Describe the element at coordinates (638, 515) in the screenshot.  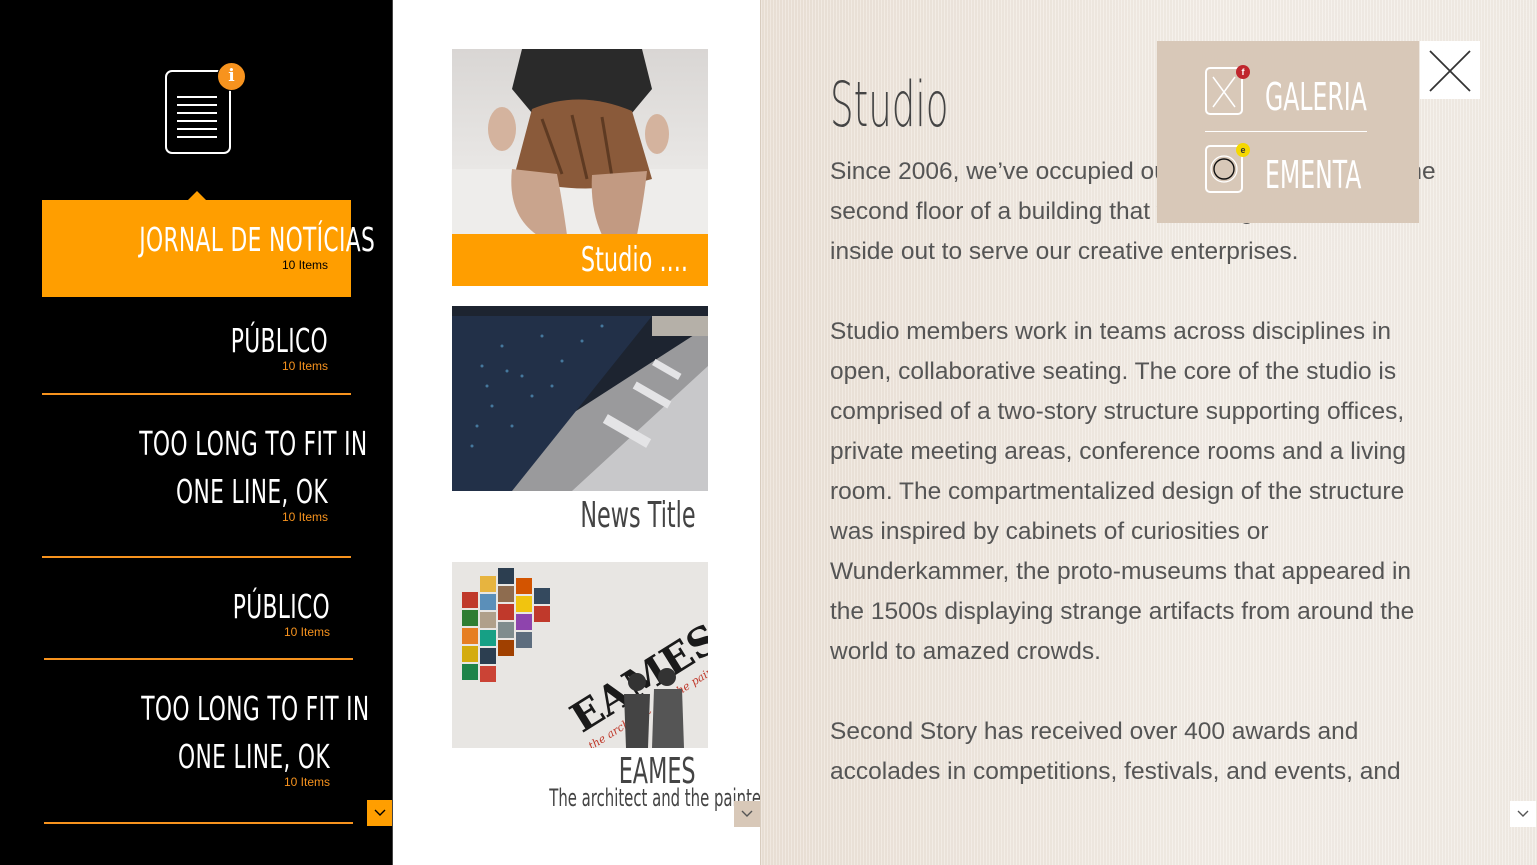
I see `news-title: News Title` at that location.